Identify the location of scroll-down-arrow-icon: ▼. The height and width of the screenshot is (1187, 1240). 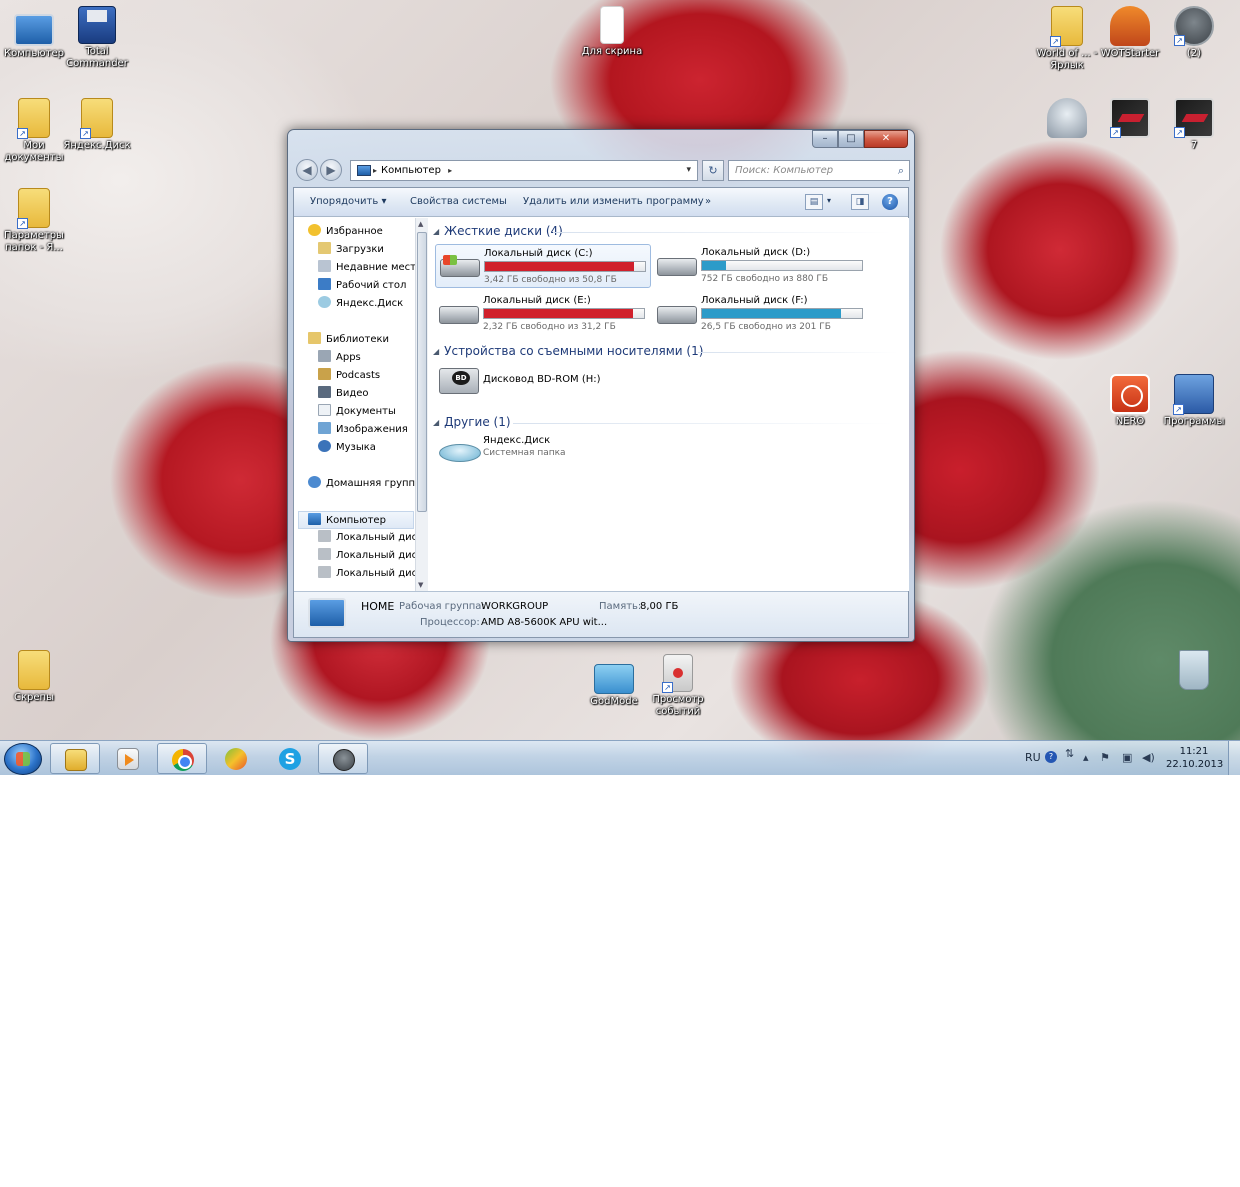
(420, 585).